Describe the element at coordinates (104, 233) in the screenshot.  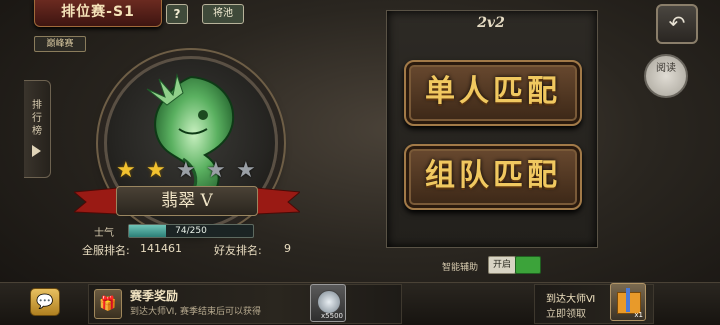
I see `morale-label: 士气` at that location.